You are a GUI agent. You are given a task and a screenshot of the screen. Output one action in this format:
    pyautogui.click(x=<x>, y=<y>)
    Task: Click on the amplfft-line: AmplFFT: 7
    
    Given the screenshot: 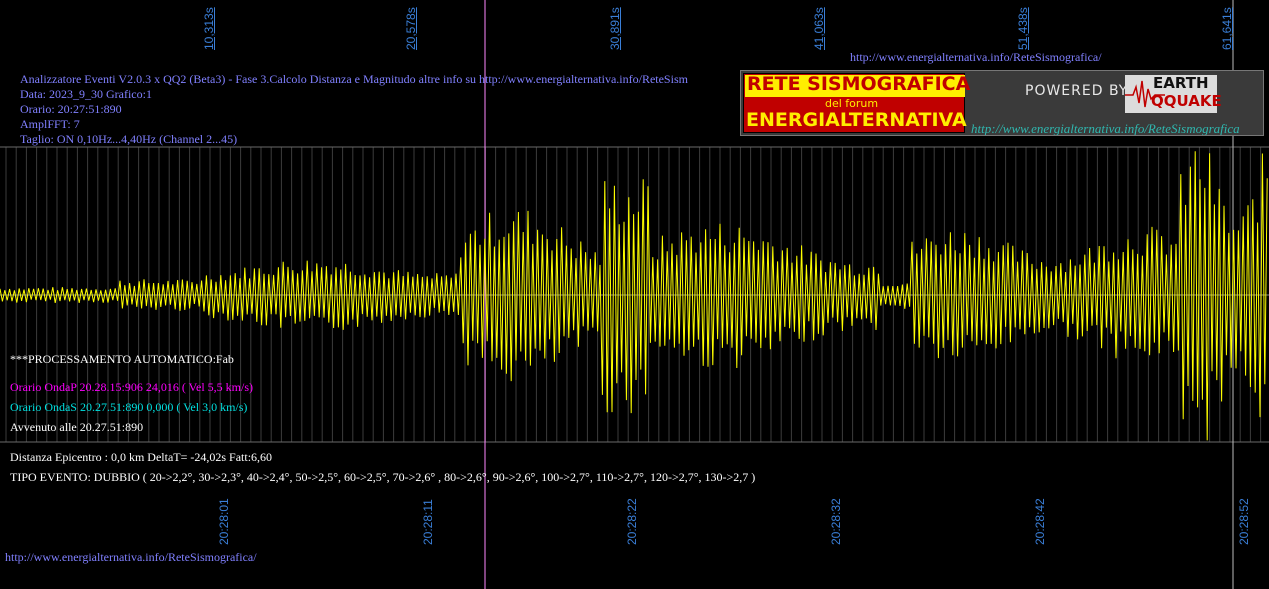 What is the action you would take?
    pyautogui.click(x=50, y=124)
    